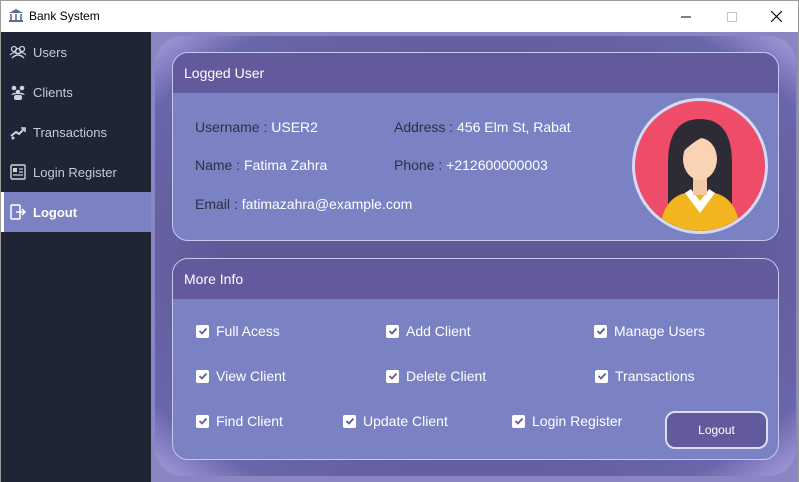  Describe the element at coordinates (716, 430) in the screenshot. I see `logout-button: Logout` at that location.